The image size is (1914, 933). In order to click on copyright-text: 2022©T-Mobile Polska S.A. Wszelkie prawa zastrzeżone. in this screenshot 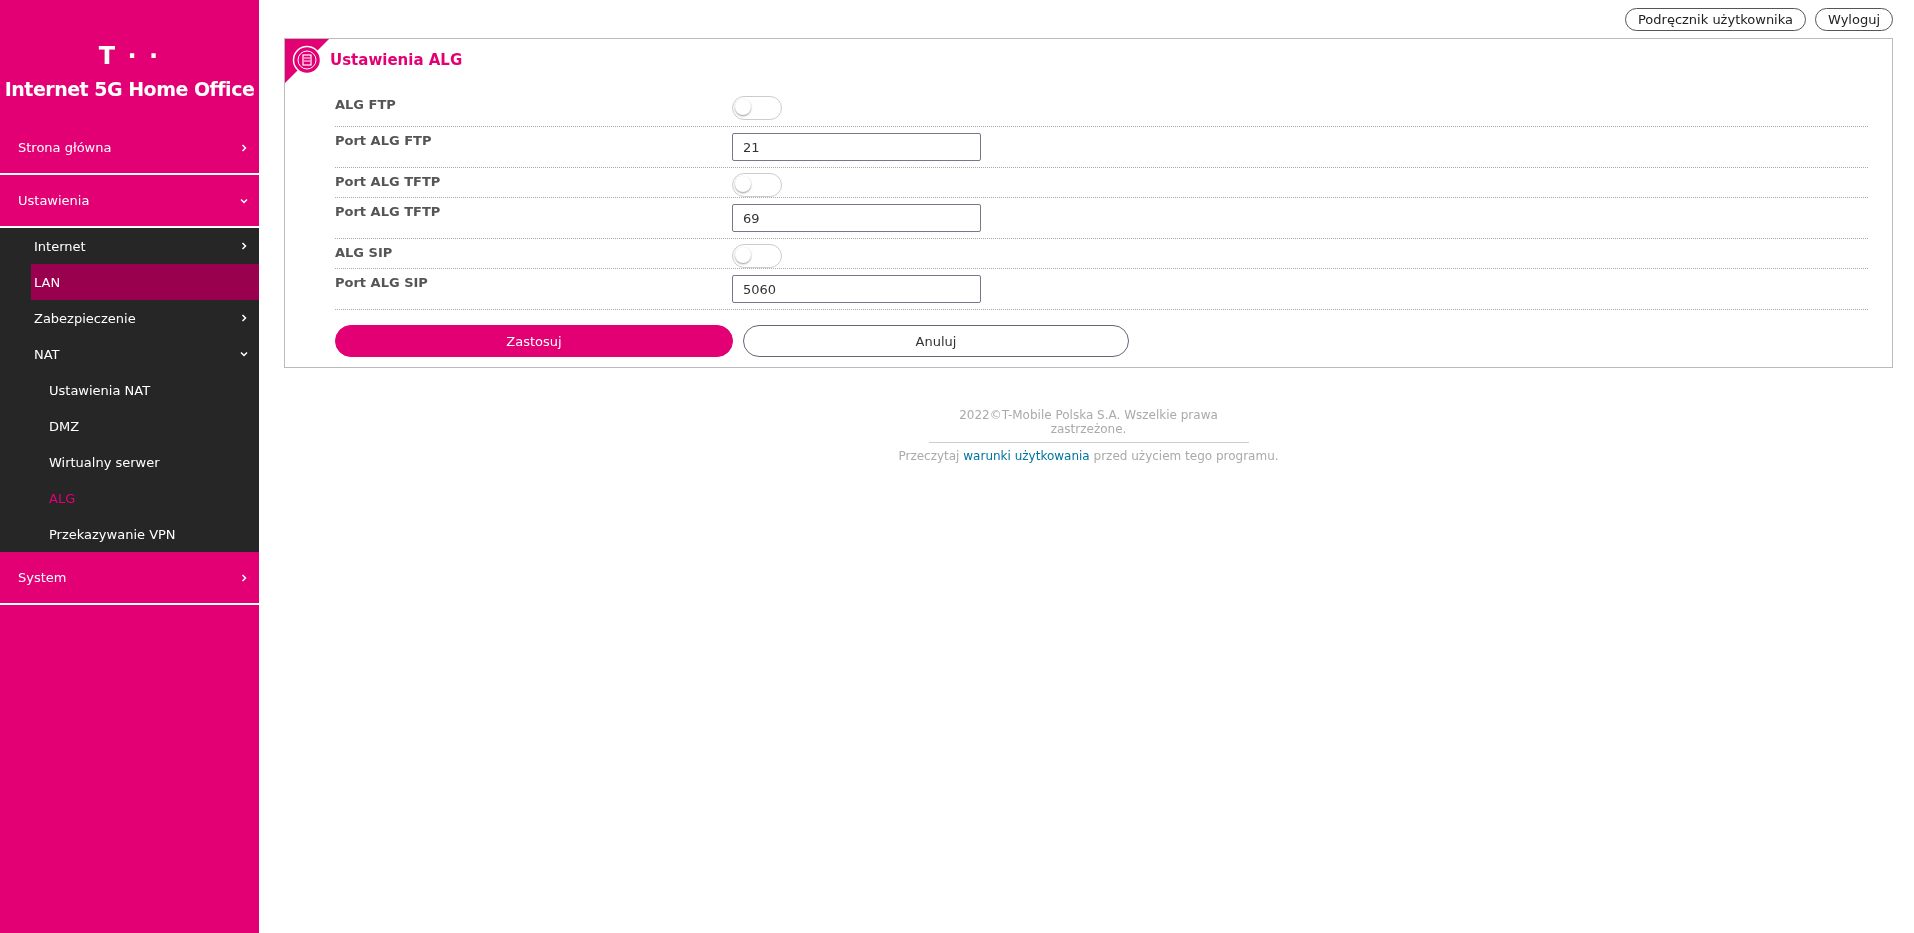, I will do `click(1088, 425)`.